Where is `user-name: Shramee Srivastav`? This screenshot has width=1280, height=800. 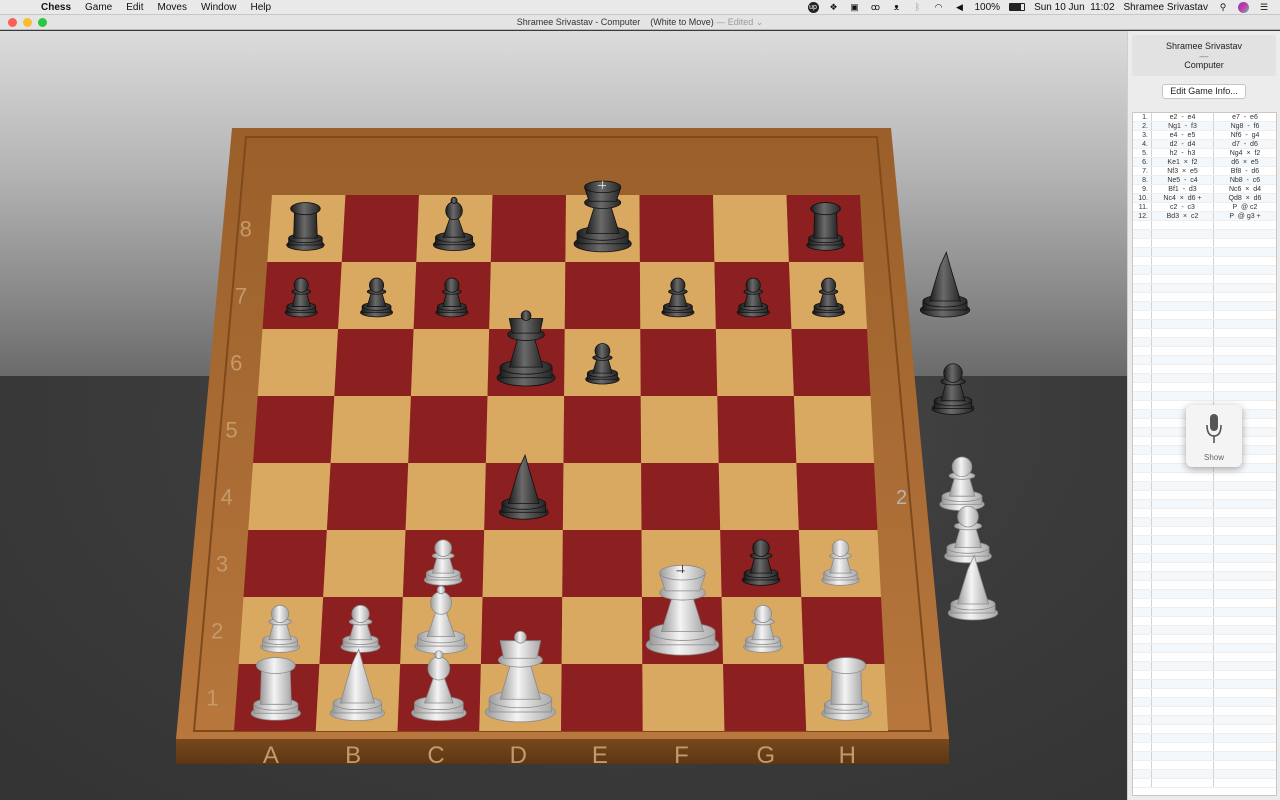 user-name: Shramee Srivastav is located at coordinates (1166, 7).